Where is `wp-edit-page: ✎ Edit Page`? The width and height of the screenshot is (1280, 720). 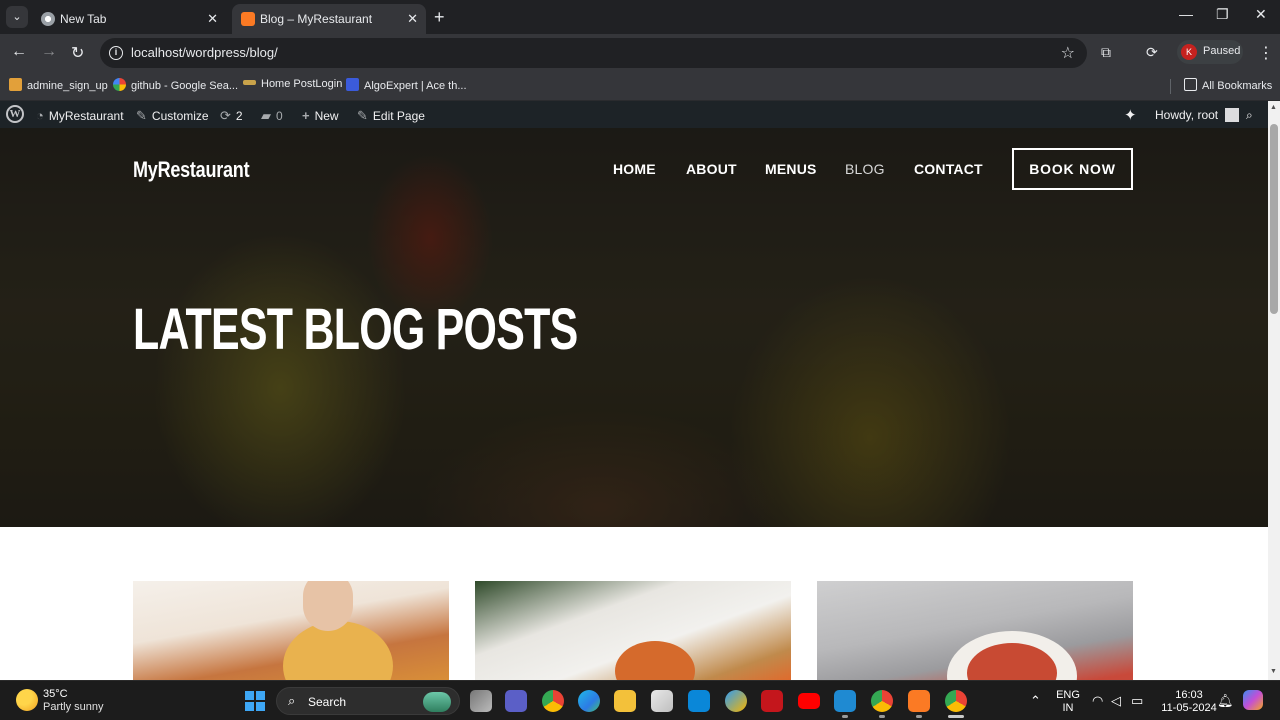
wp-edit-page: ✎ Edit Page is located at coordinates (391, 116).